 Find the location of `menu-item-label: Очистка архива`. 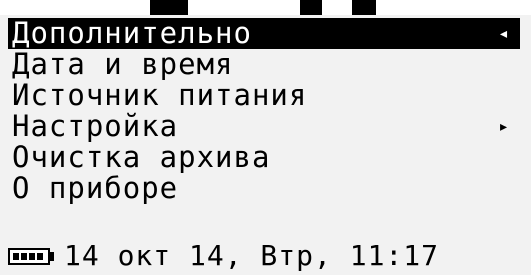

menu-item-label: Очистка архива is located at coordinates (141, 157).